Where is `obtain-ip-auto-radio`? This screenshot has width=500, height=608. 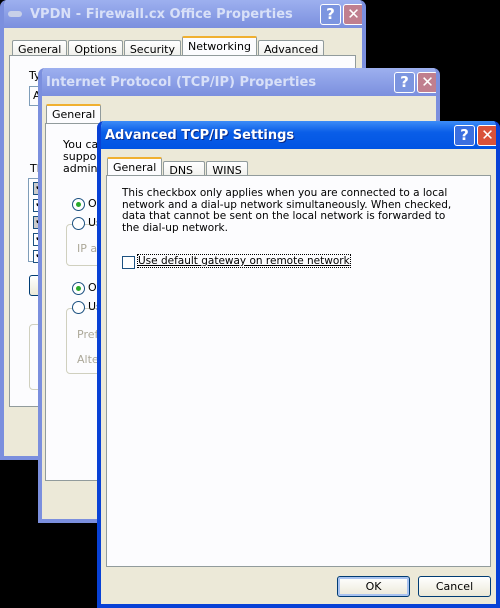 obtain-ip-auto-radio is located at coordinates (78, 204).